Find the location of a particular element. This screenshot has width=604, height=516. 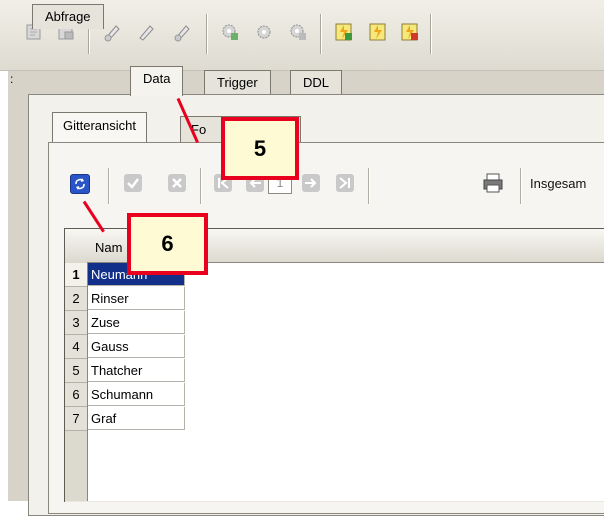

callout-6: 6 is located at coordinates (167, 244).